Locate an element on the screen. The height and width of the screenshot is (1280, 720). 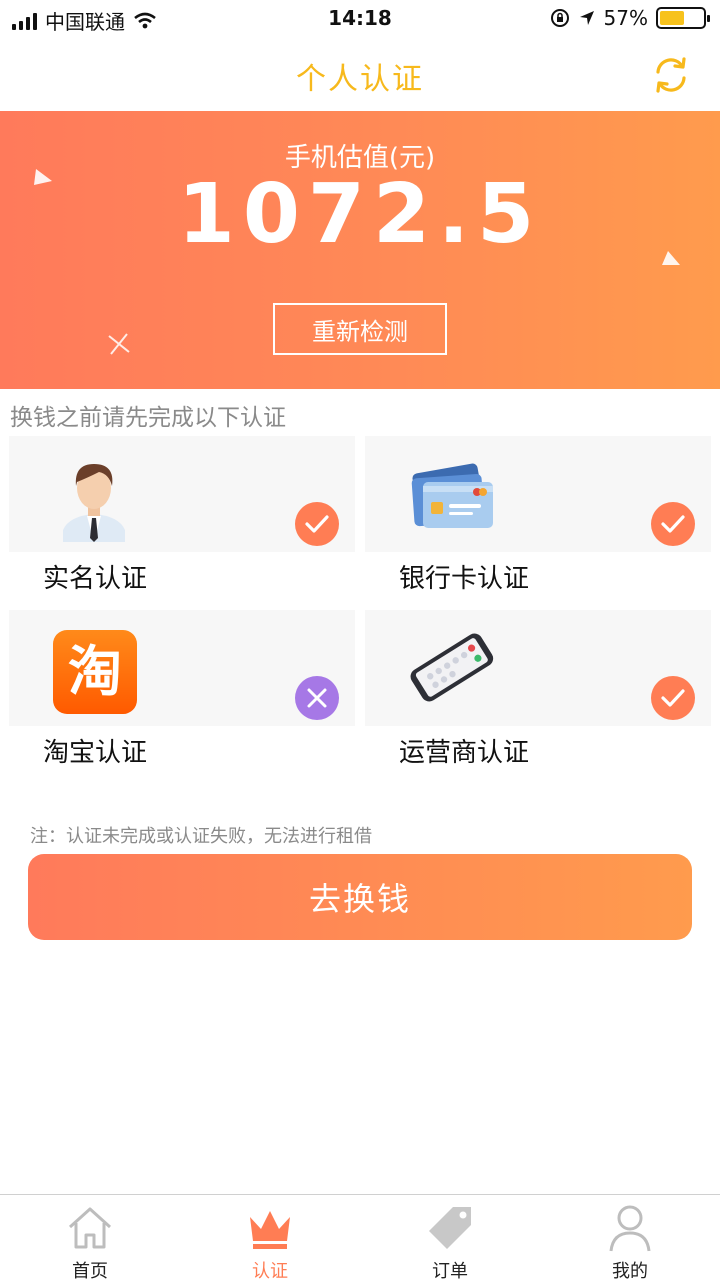
page-title: 个人认证 is located at coordinates (360, 79).